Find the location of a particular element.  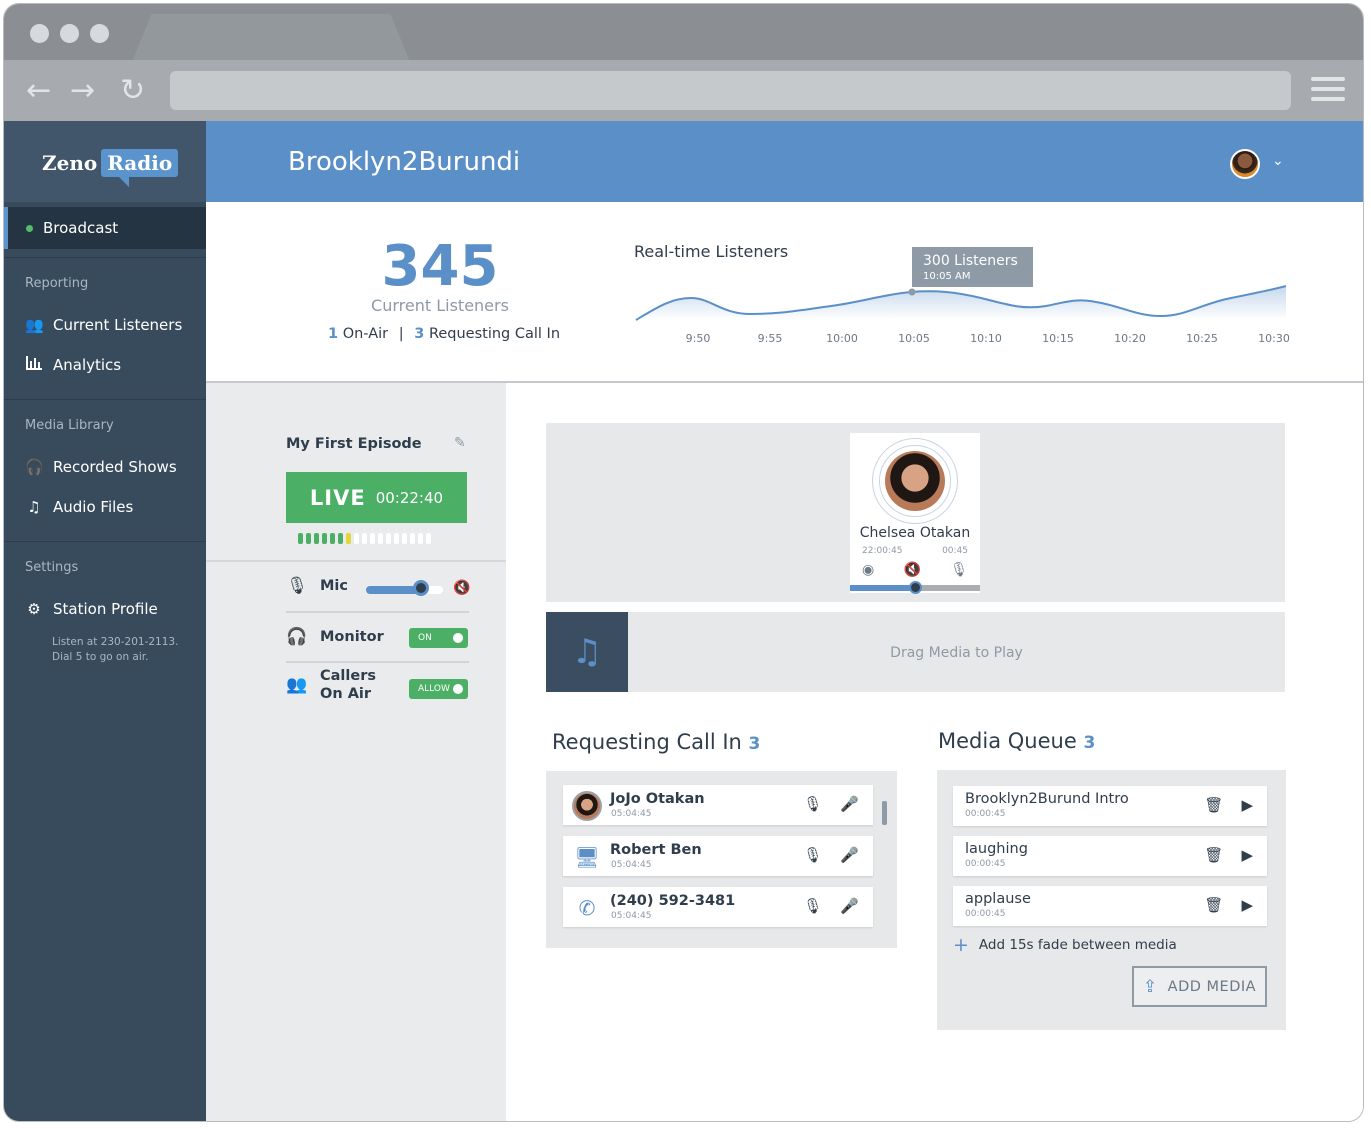

user-profile-icon: ◉ is located at coordinates (868, 570).